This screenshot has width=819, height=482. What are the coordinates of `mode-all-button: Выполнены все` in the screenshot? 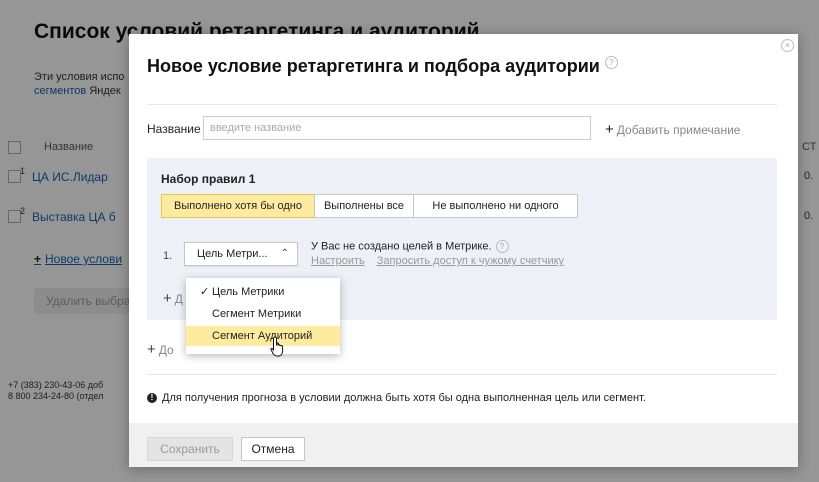 It's located at (364, 206).